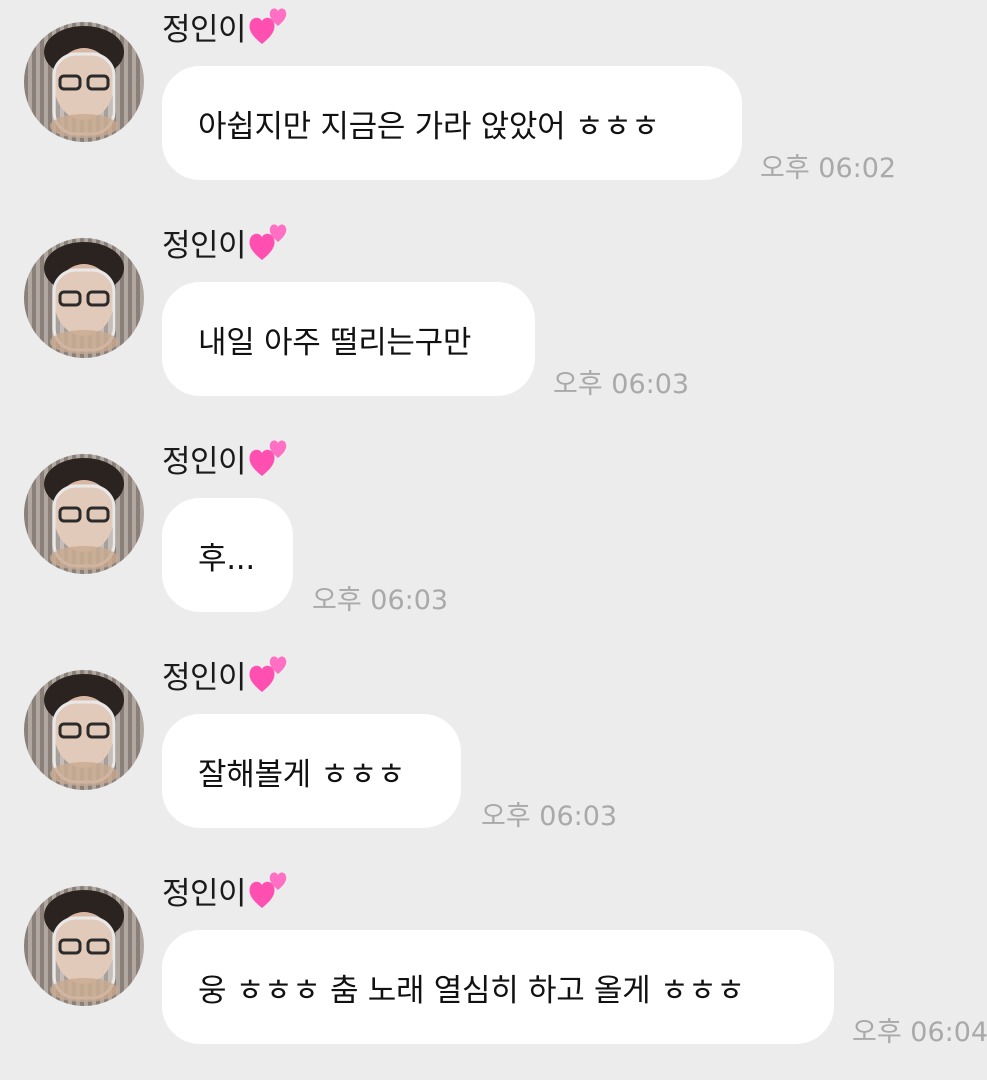  I want to click on message-bubble: 내일 아주 떨리는구만, so click(348, 339).